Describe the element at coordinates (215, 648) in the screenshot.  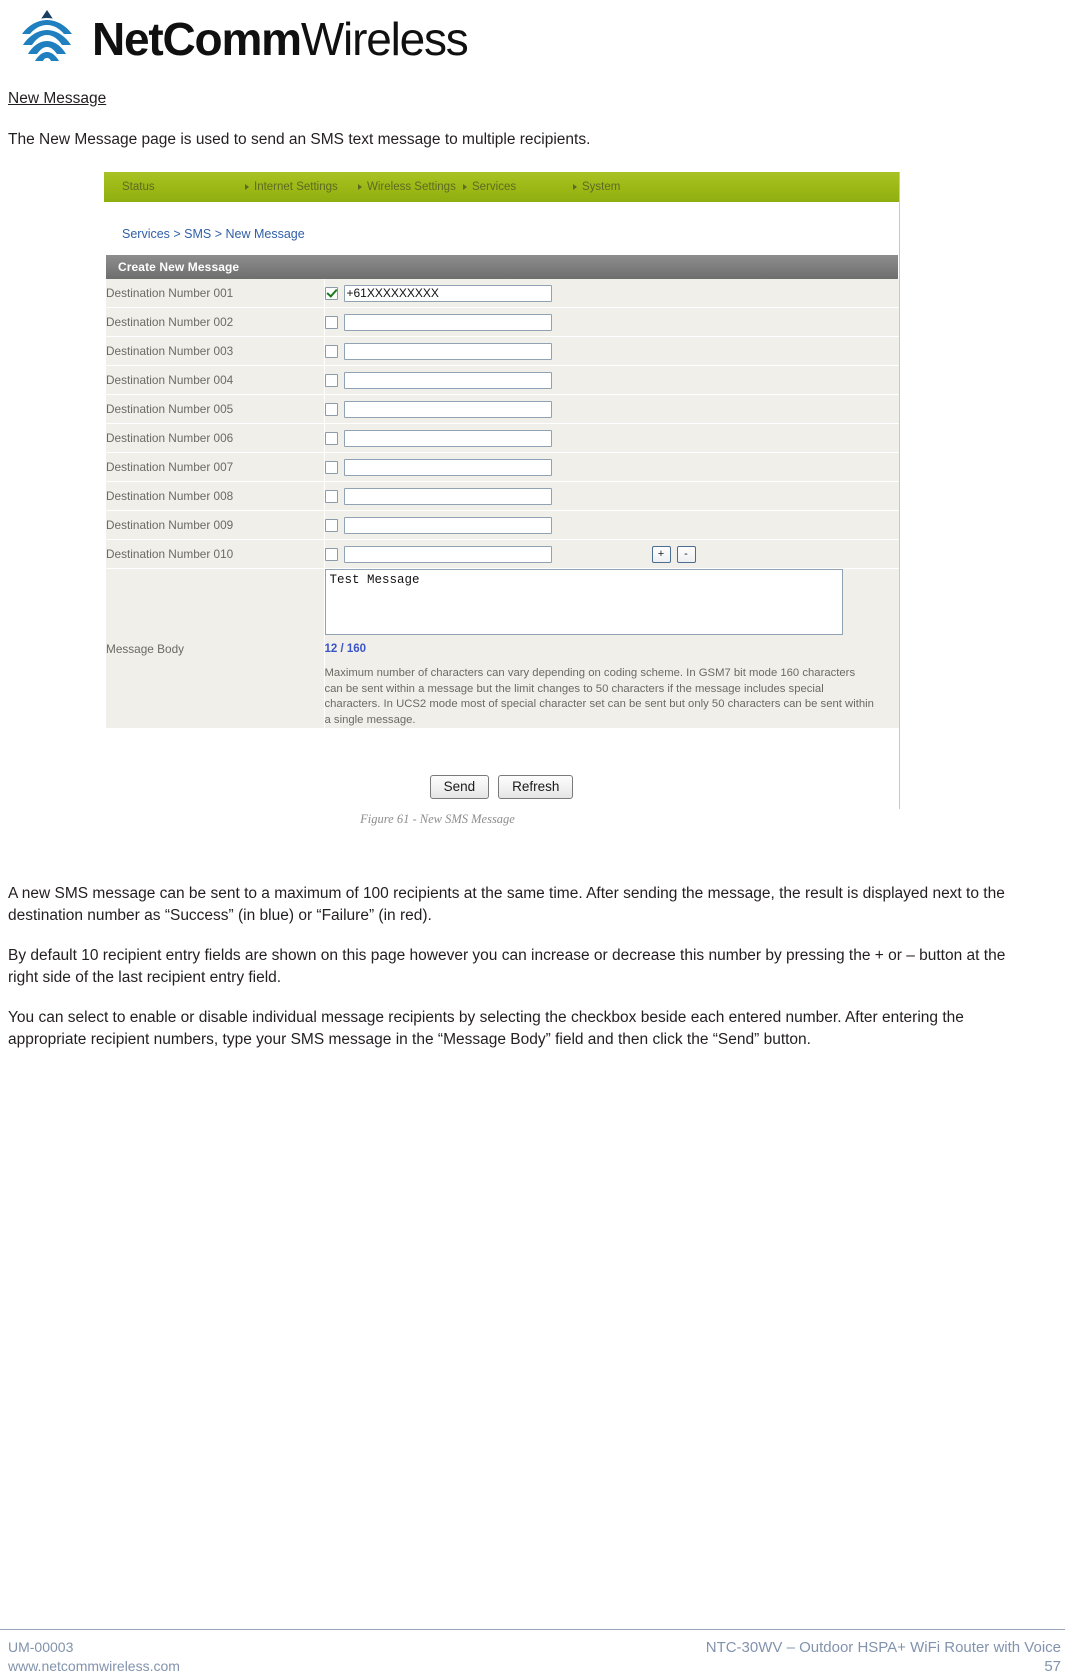
I see `message-body-label: Message Body` at that location.